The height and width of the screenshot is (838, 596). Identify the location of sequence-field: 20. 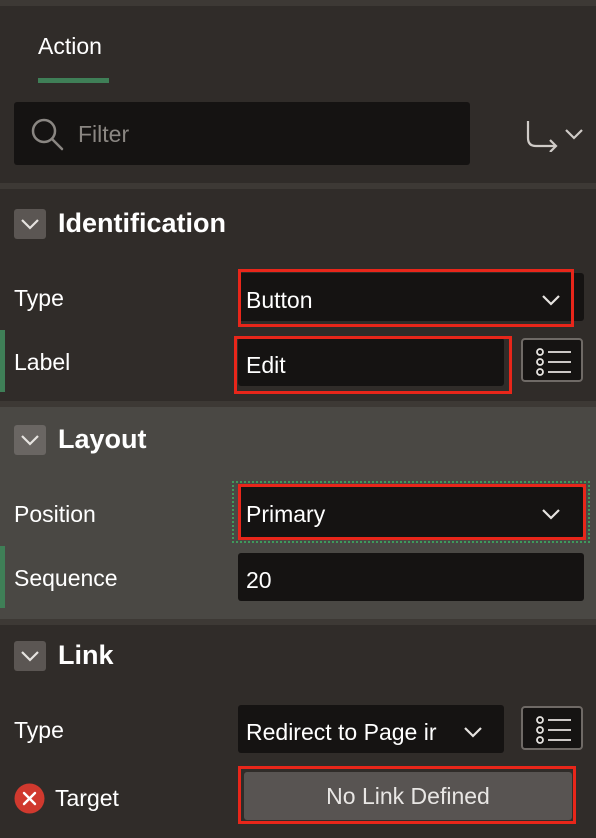
(411, 577).